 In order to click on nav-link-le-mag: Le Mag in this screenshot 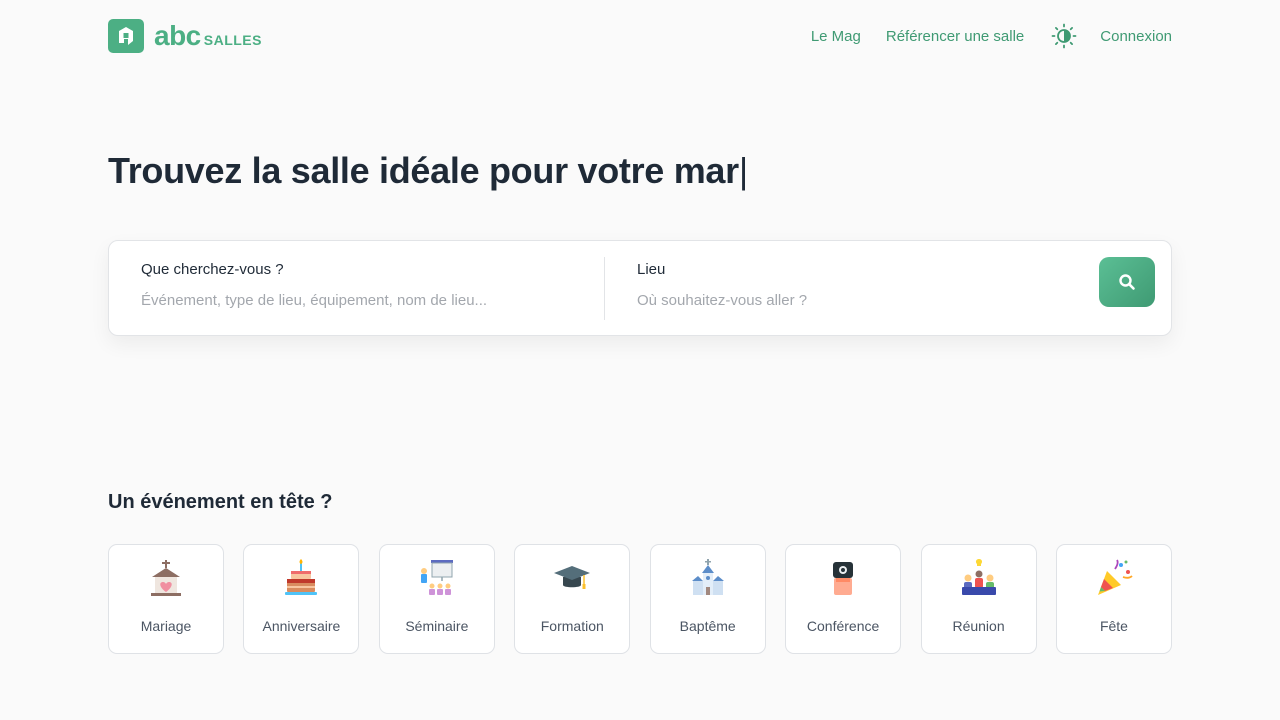, I will do `click(836, 36)`.